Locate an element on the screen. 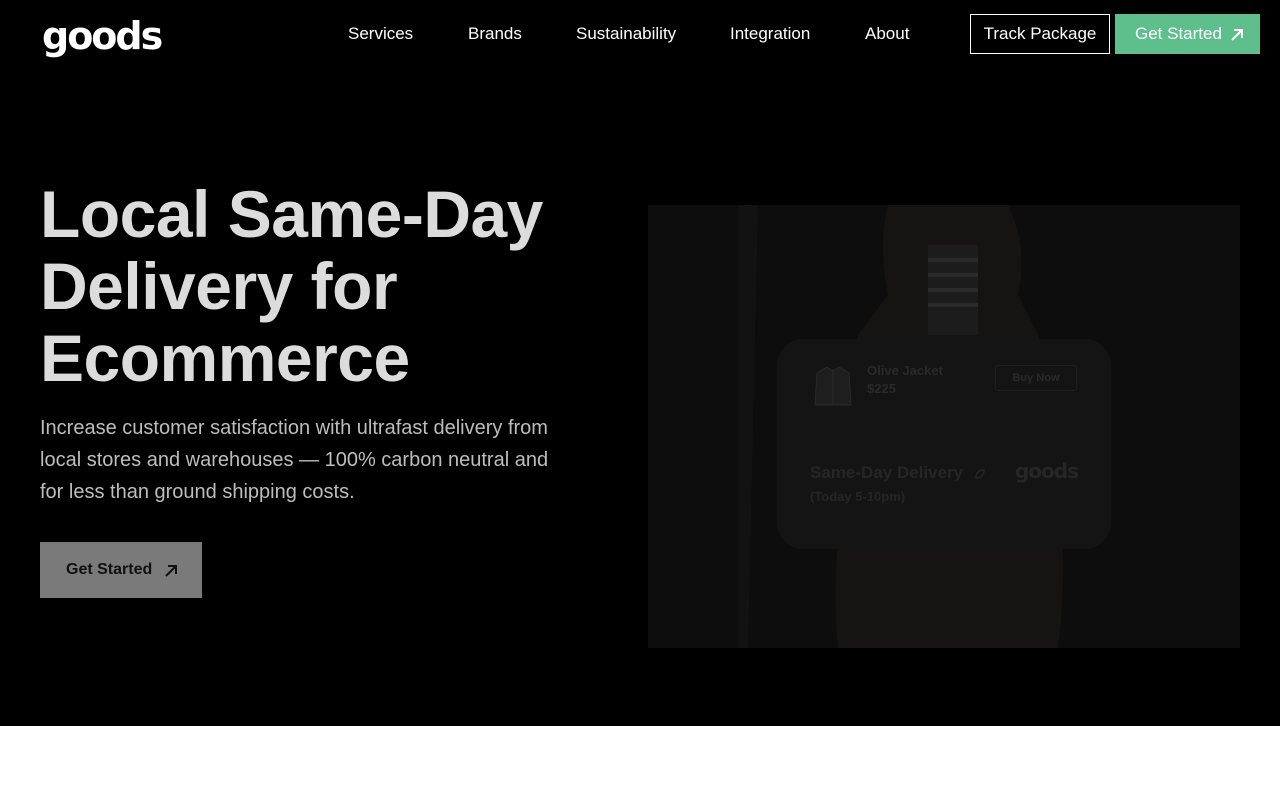  hero-headline: Local Same-Day Delivery for Ecommerce is located at coordinates (330, 286).